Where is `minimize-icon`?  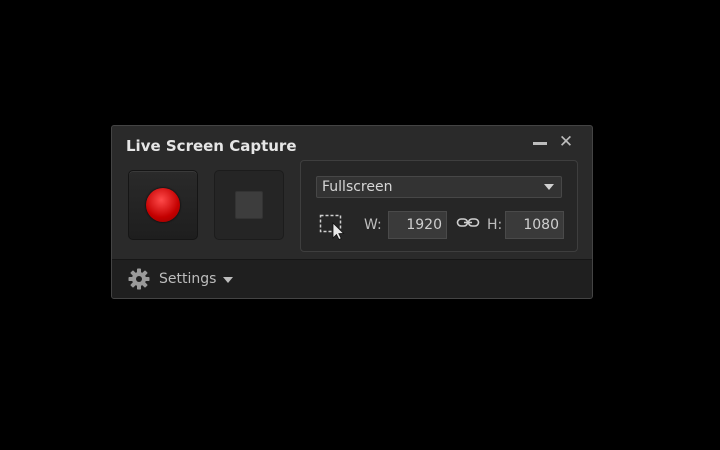
minimize-icon is located at coordinates (540, 143).